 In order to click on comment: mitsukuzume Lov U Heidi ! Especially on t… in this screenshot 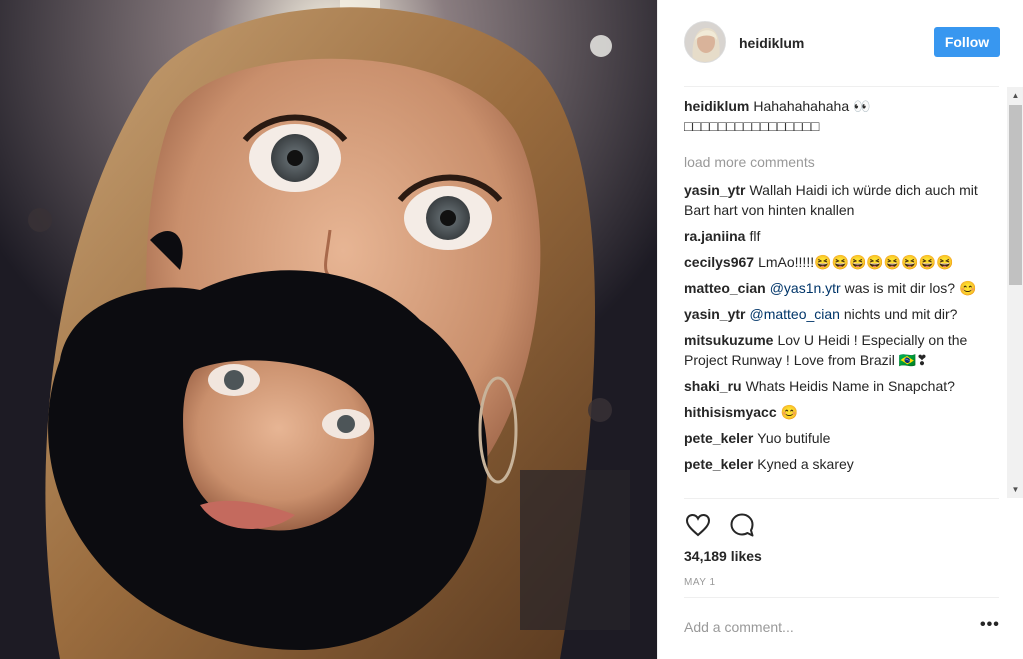, I will do `click(842, 350)`.